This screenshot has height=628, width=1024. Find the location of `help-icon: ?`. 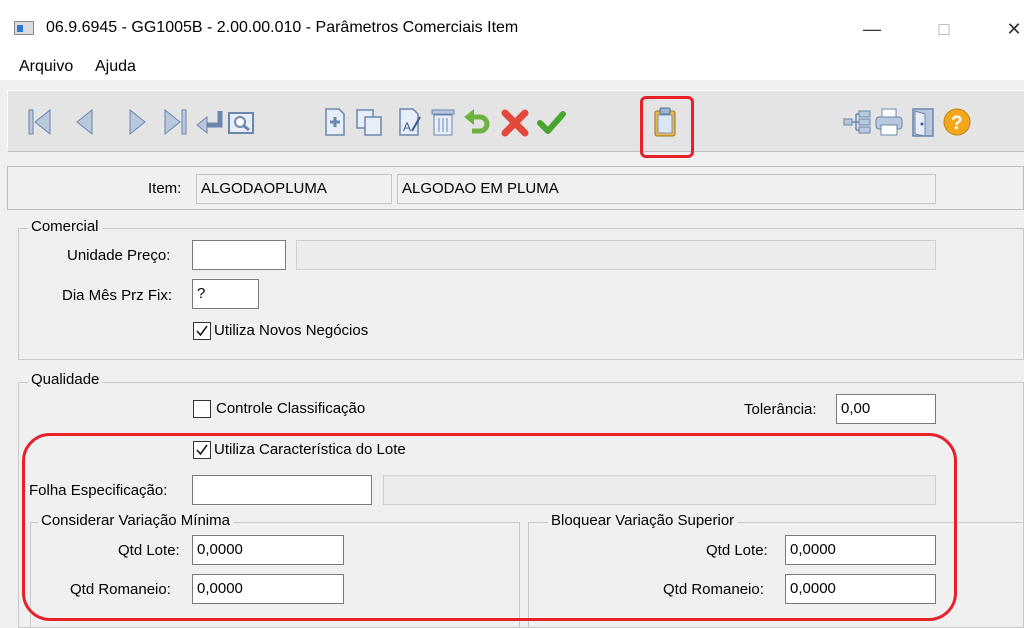

help-icon: ? is located at coordinates (957, 122).